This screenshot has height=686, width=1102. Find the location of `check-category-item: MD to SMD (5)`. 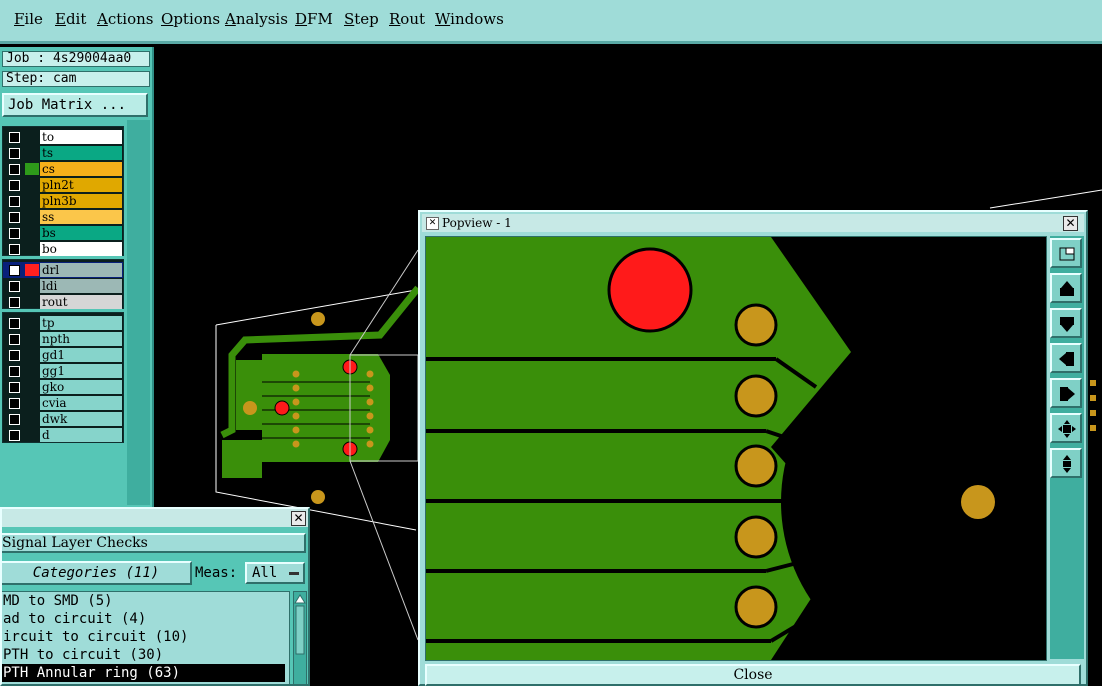

check-category-item: MD to SMD (5) is located at coordinates (143, 601).